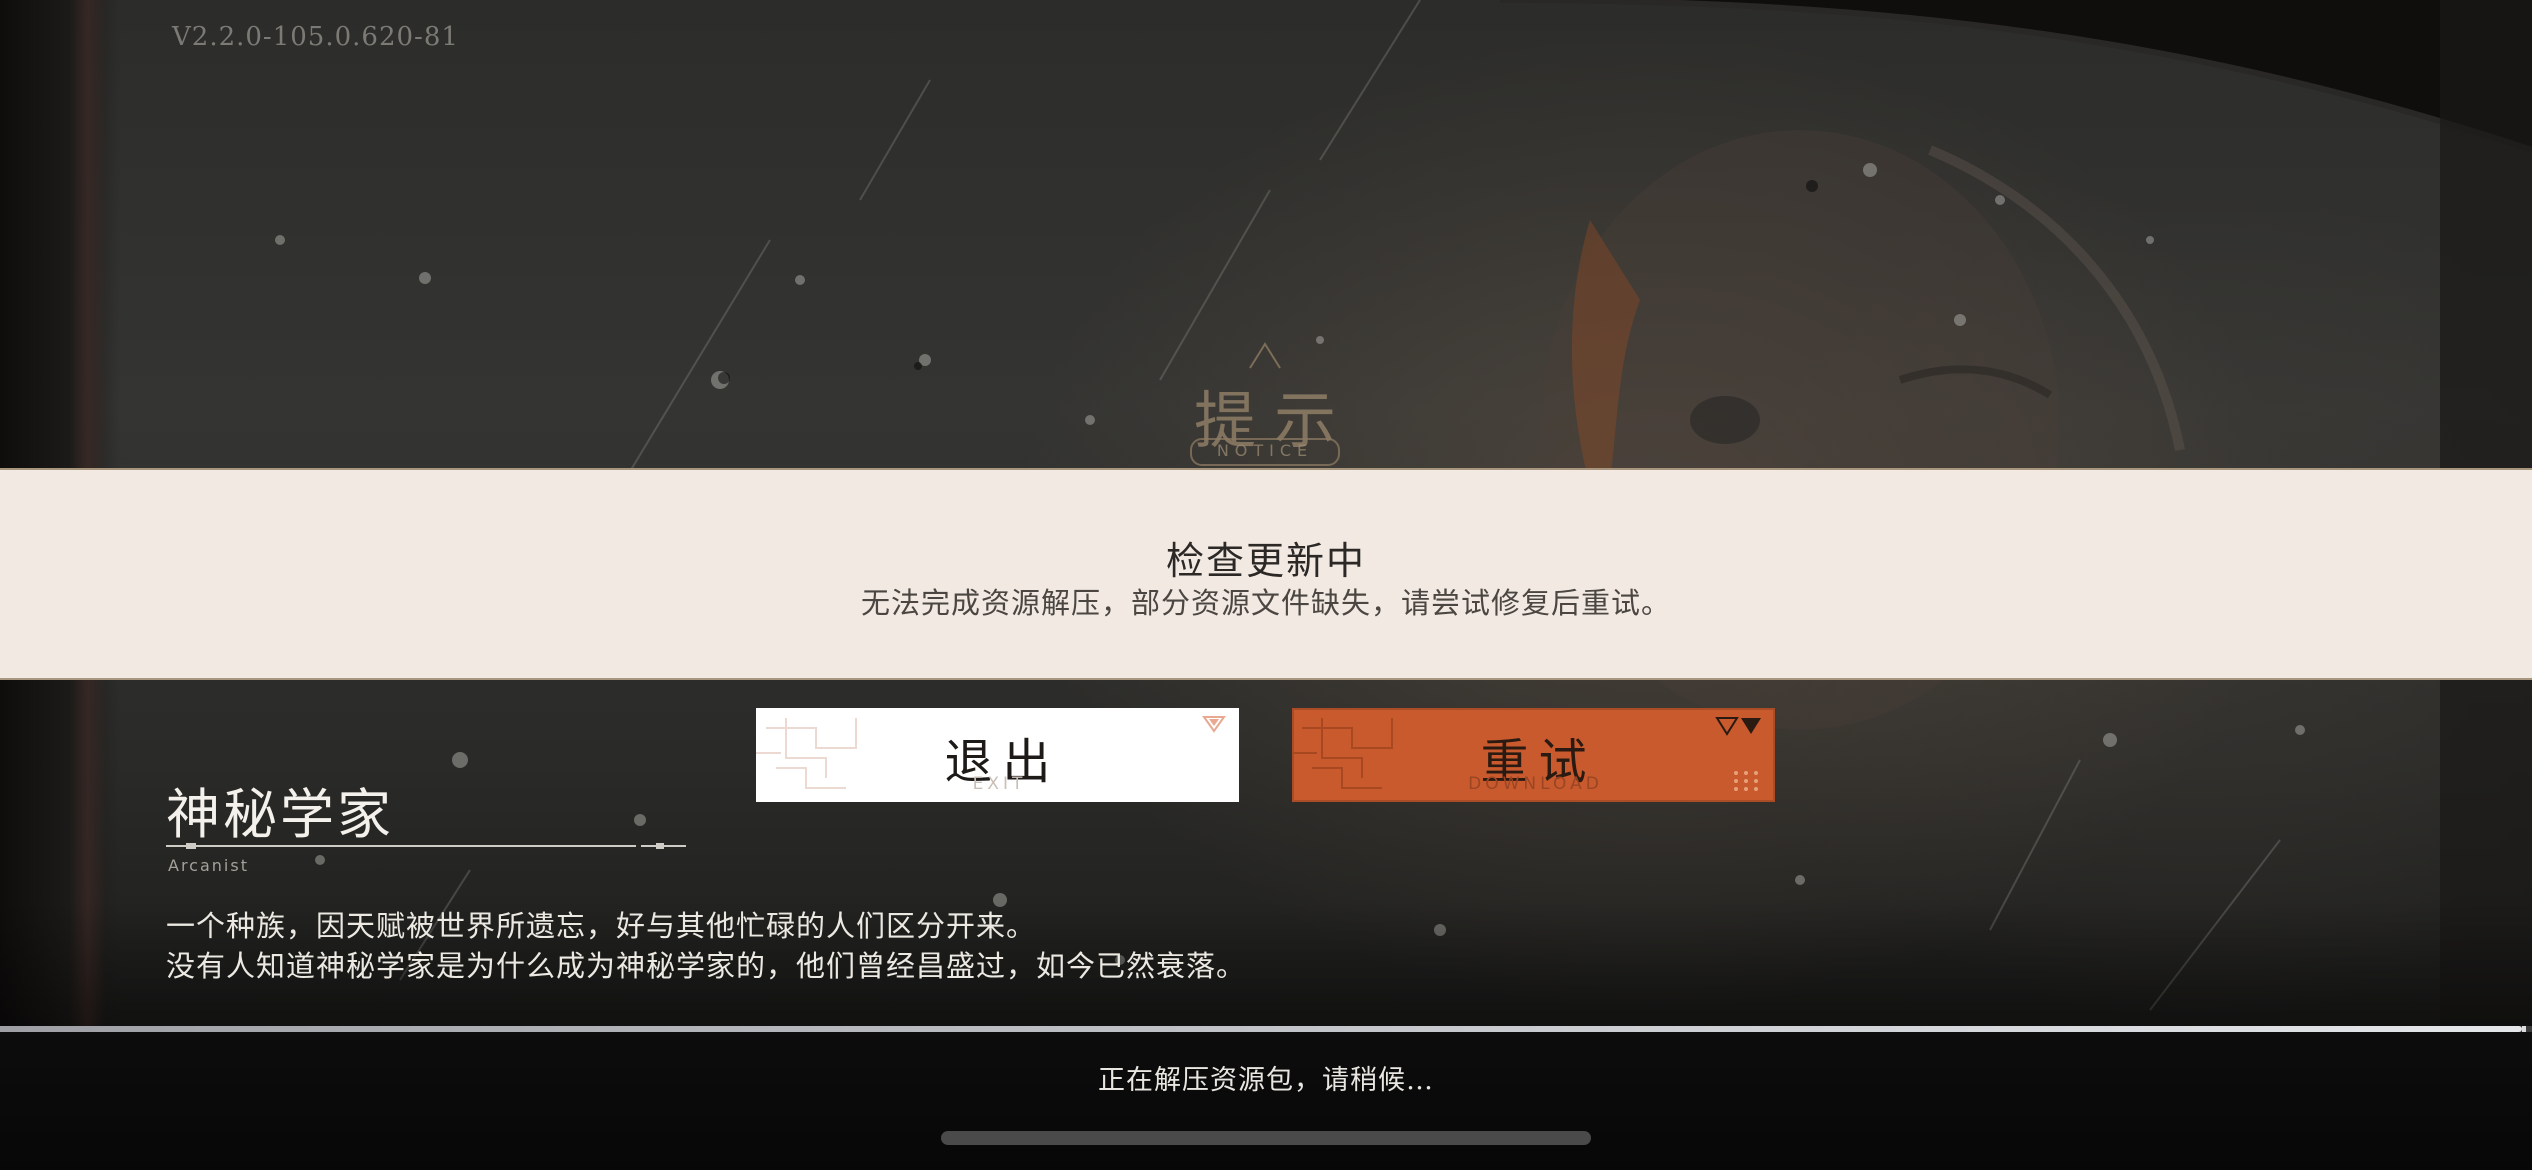 Image resolution: width=2532 pixels, height=1170 pixels. I want to click on bottom-bar, so click(1266, 1100).